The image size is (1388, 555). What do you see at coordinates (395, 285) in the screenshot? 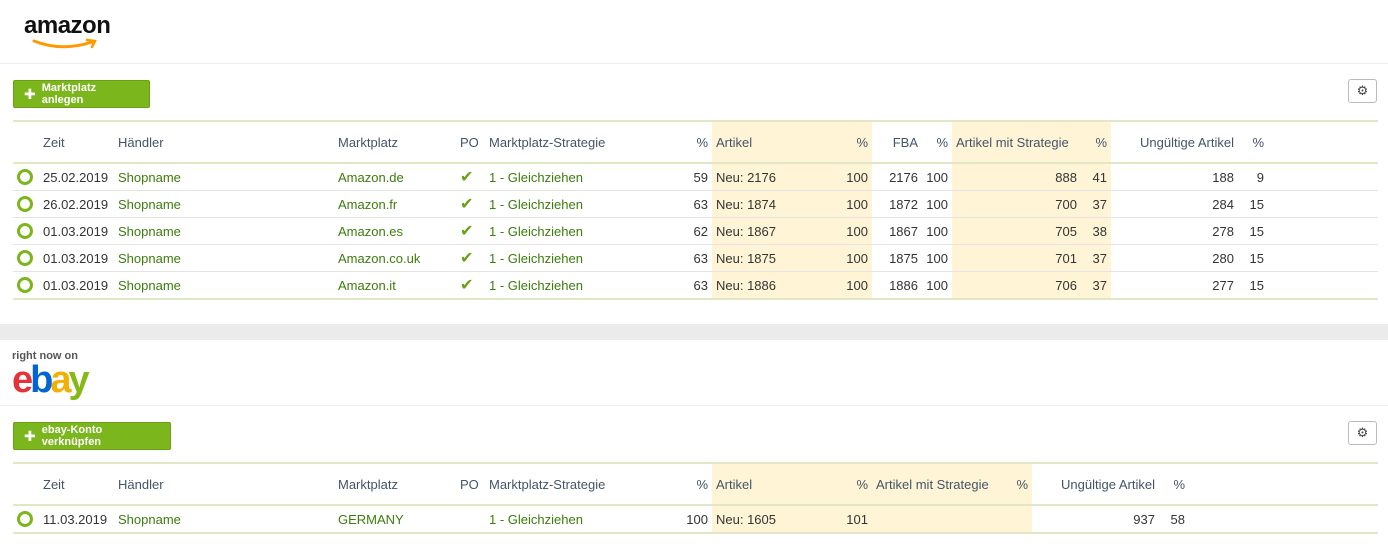
I see `cell-marktplatz-link: Amazon.it` at bounding box center [395, 285].